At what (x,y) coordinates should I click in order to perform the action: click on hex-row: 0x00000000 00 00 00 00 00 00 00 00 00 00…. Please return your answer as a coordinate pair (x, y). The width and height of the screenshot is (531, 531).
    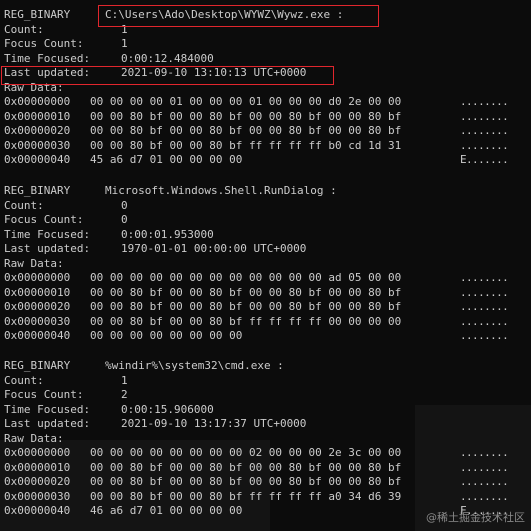
    Looking at the image, I should click on (267, 278).